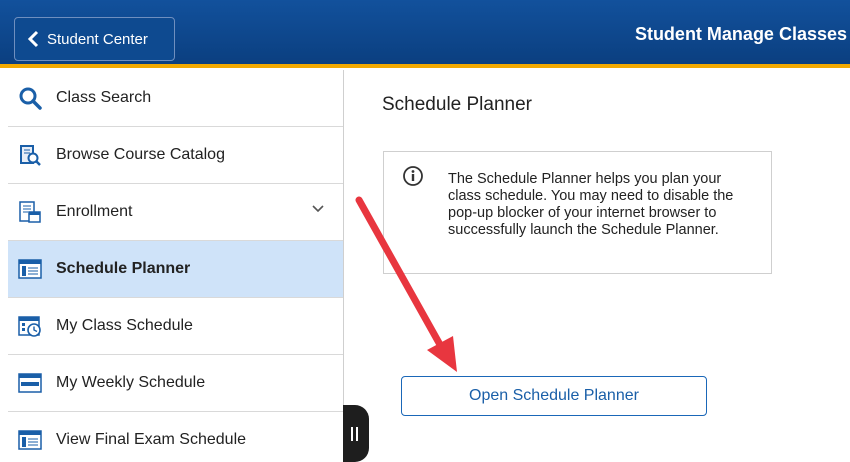 Image resolution: width=850 pixels, height=462 pixels. Describe the element at coordinates (97, 39) in the screenshot. I see `back-button-label: Student Center` at that location.